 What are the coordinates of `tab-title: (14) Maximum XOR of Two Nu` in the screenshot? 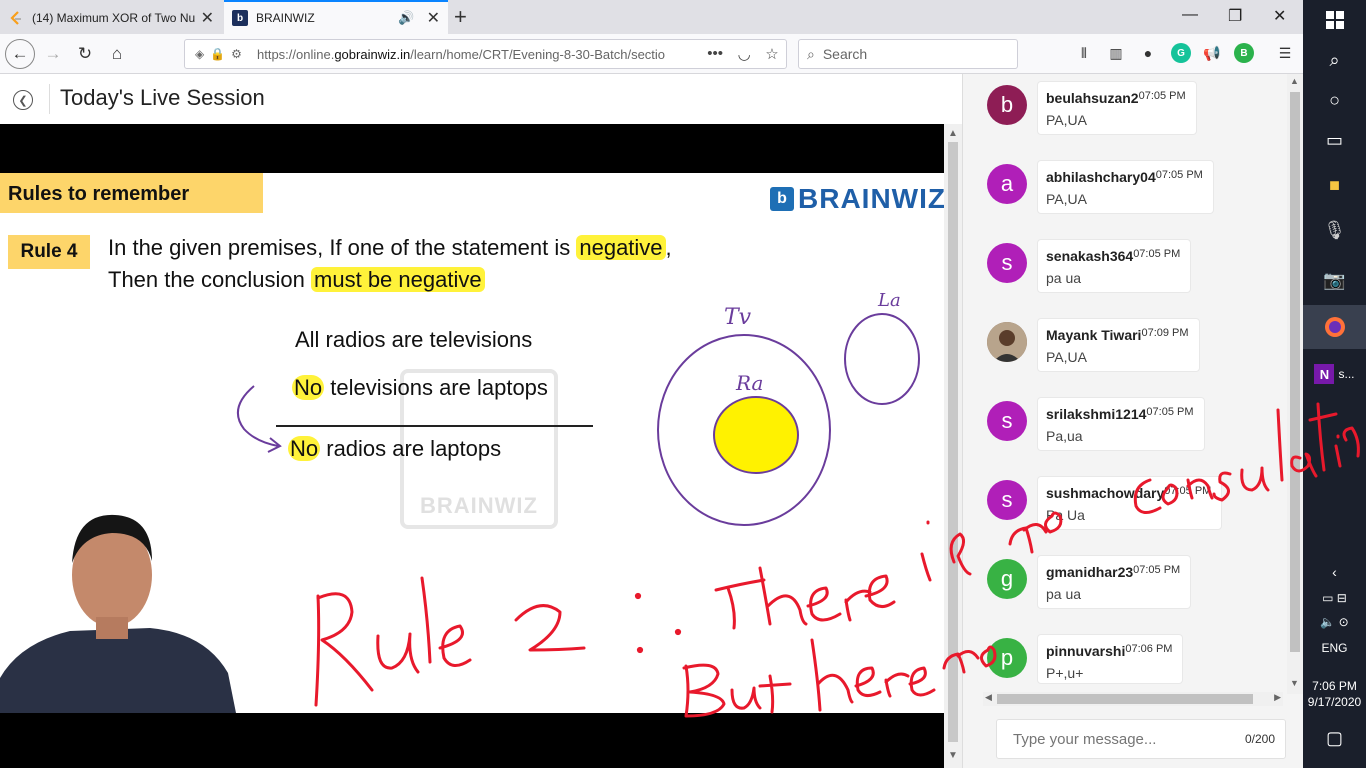 It's located at (113, 18).